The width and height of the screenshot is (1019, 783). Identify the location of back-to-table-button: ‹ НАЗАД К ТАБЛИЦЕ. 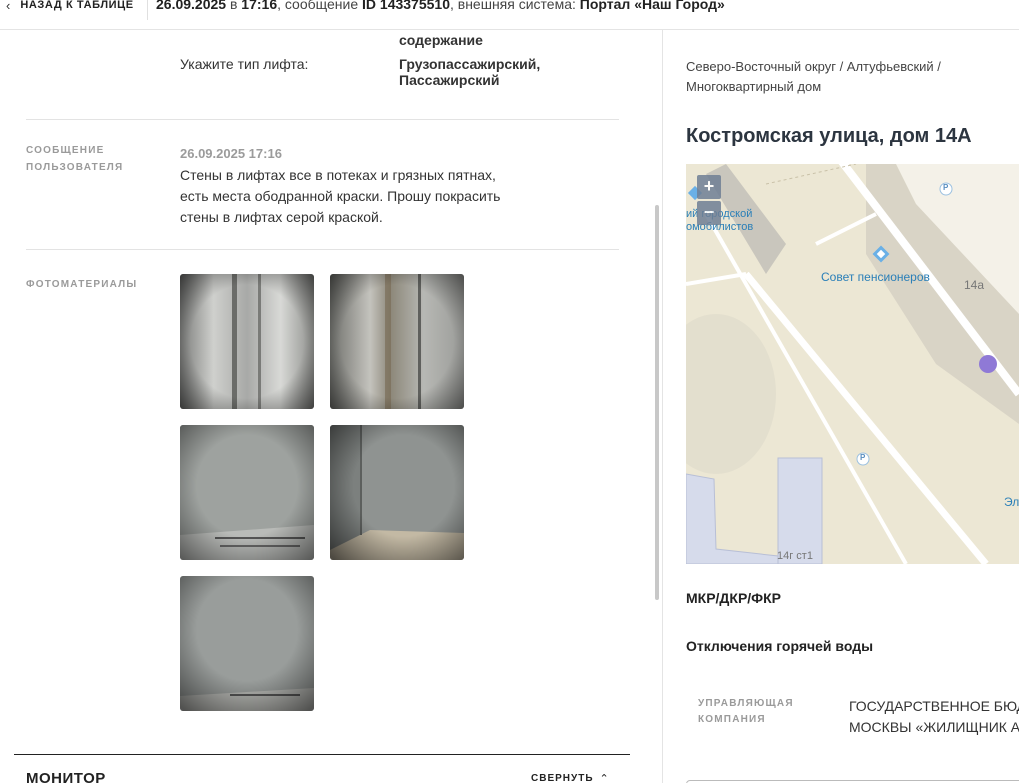
(70, 7).